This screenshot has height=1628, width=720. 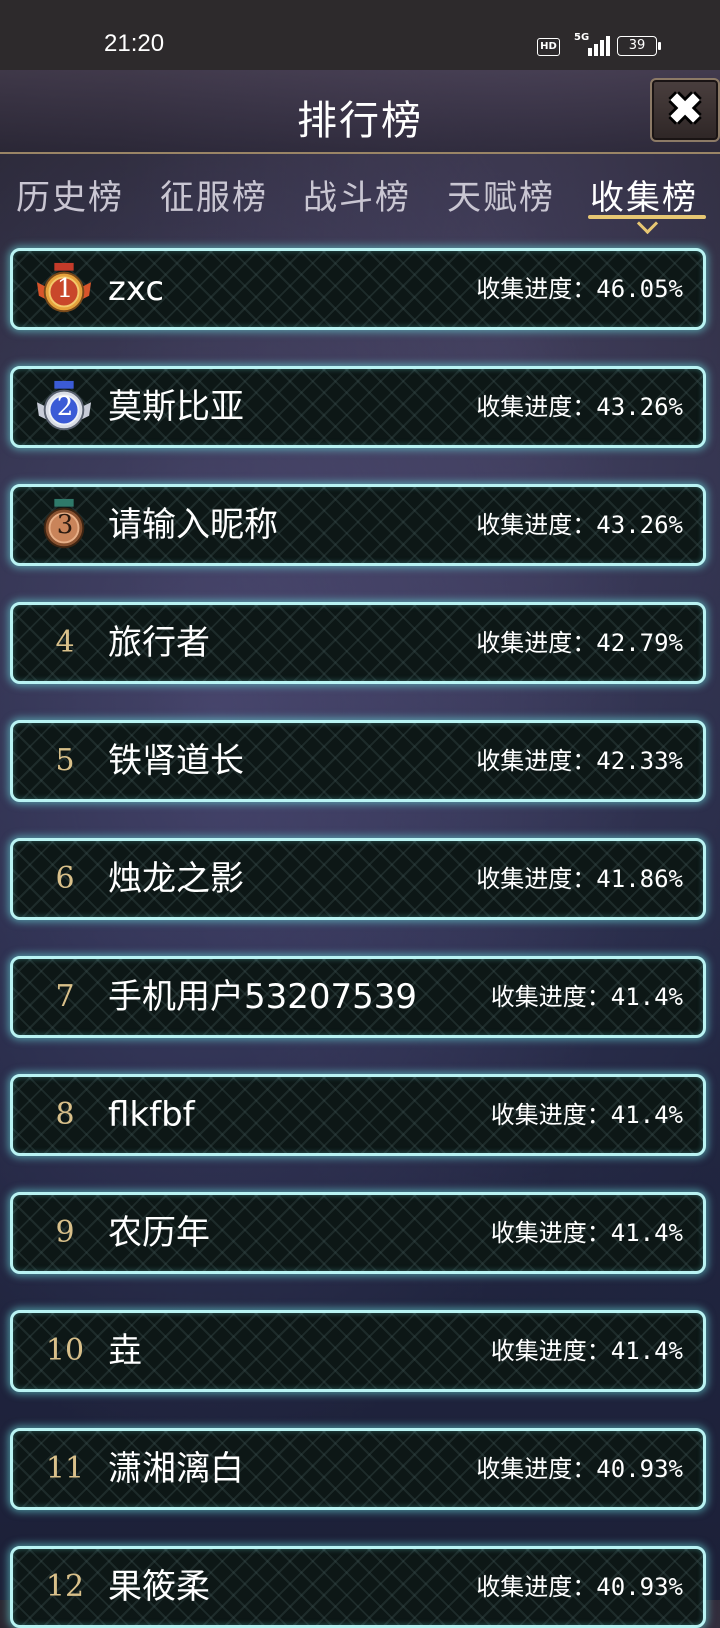 I want to click on network-label: 5G, so click(x=582, y=37).